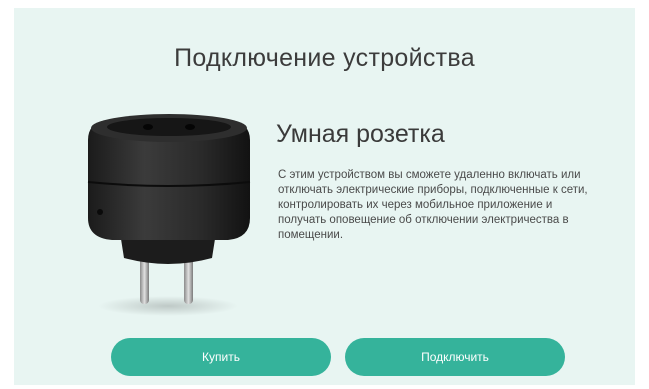  What do you see at coordinates (455, 357) in the screenshot?
I see `connect-button: Подключить` at bounding box center [455, 357].